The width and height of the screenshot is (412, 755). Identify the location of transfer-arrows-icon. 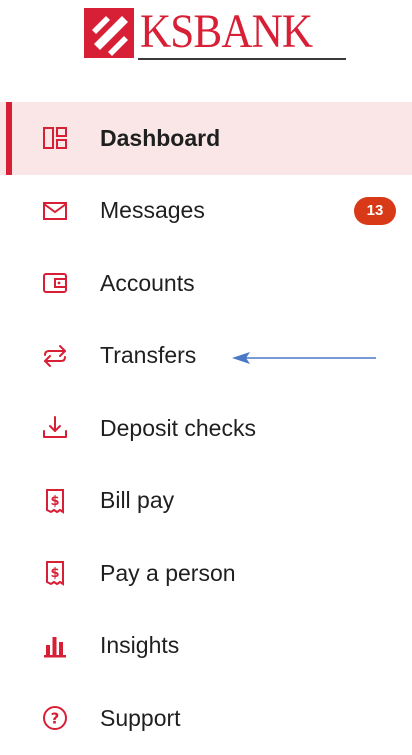
(55, 356).